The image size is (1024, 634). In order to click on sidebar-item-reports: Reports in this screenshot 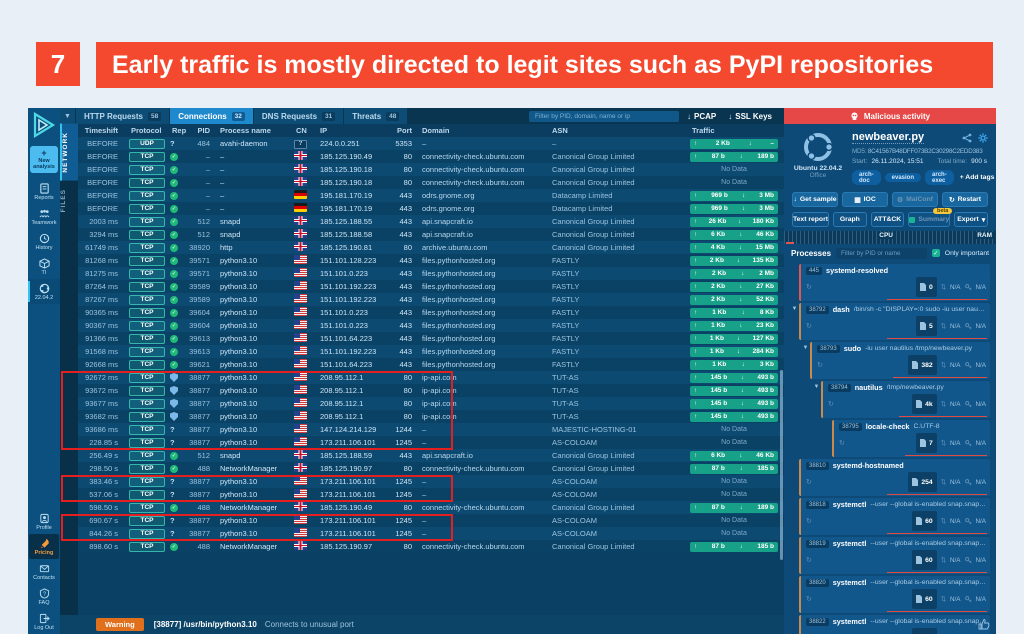, I will do `click(44, 191)`.